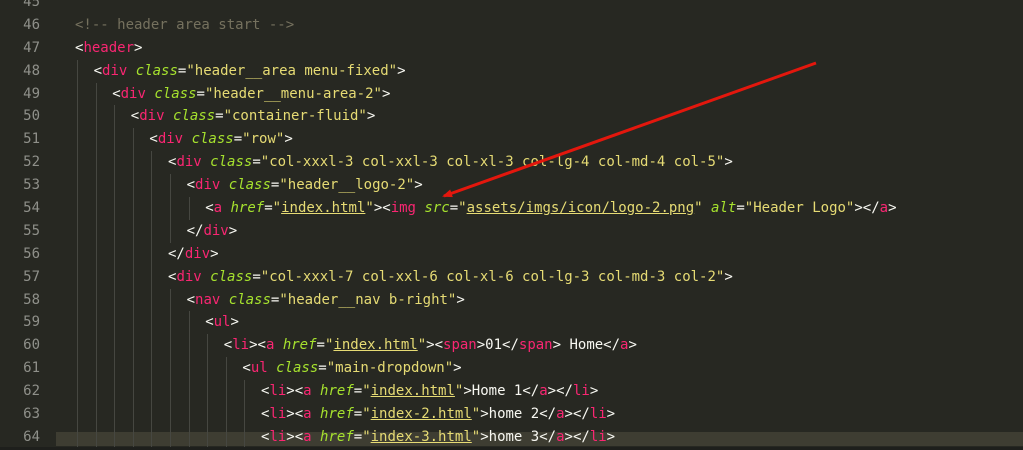 This screenshot has width=1023, height=450. Describe the element at coordinates (549, 117) in the screenshot. I see `code-line: <div class="container-fluid">` at that location.